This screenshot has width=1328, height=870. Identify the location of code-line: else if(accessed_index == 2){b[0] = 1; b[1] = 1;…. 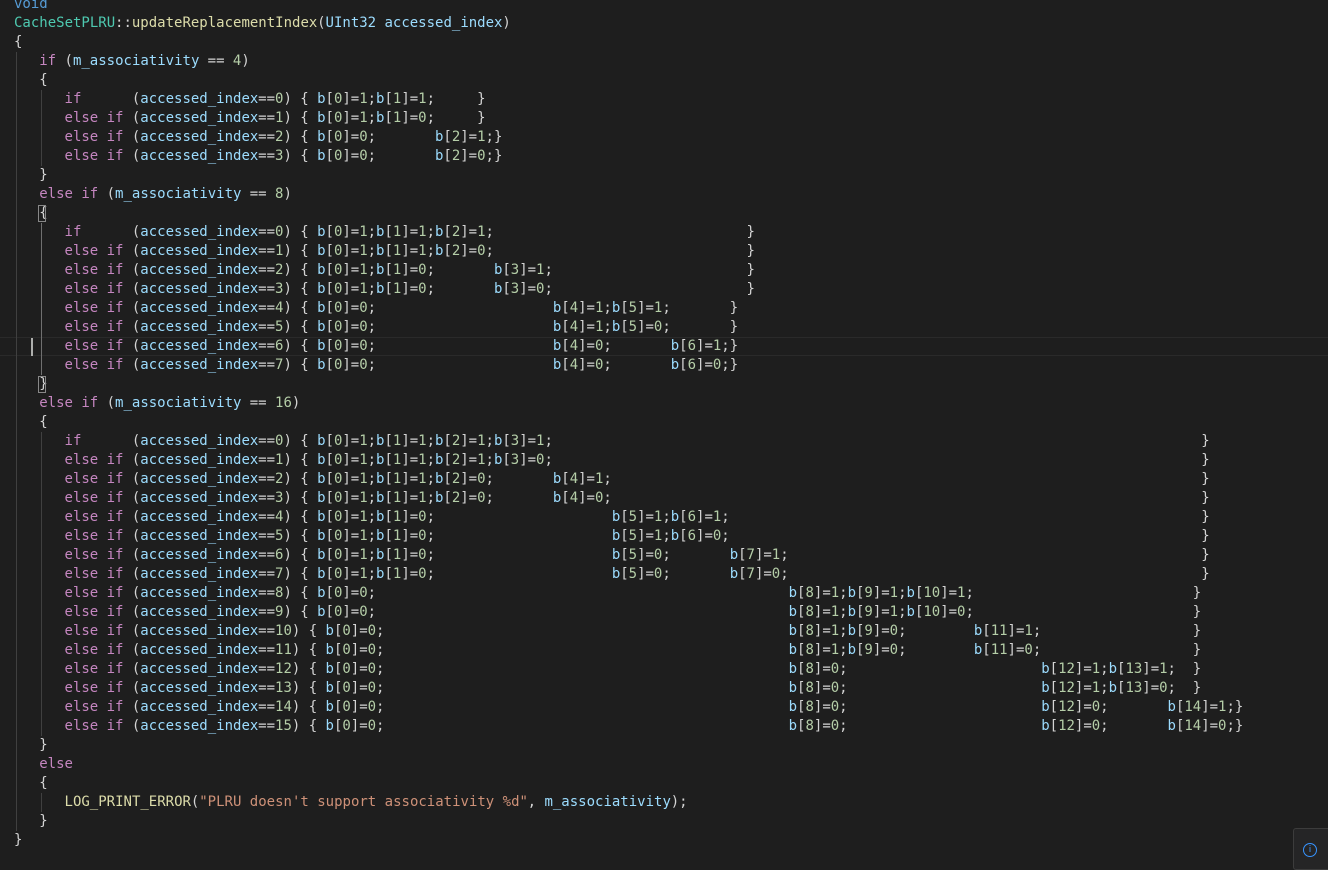
(664, 479).